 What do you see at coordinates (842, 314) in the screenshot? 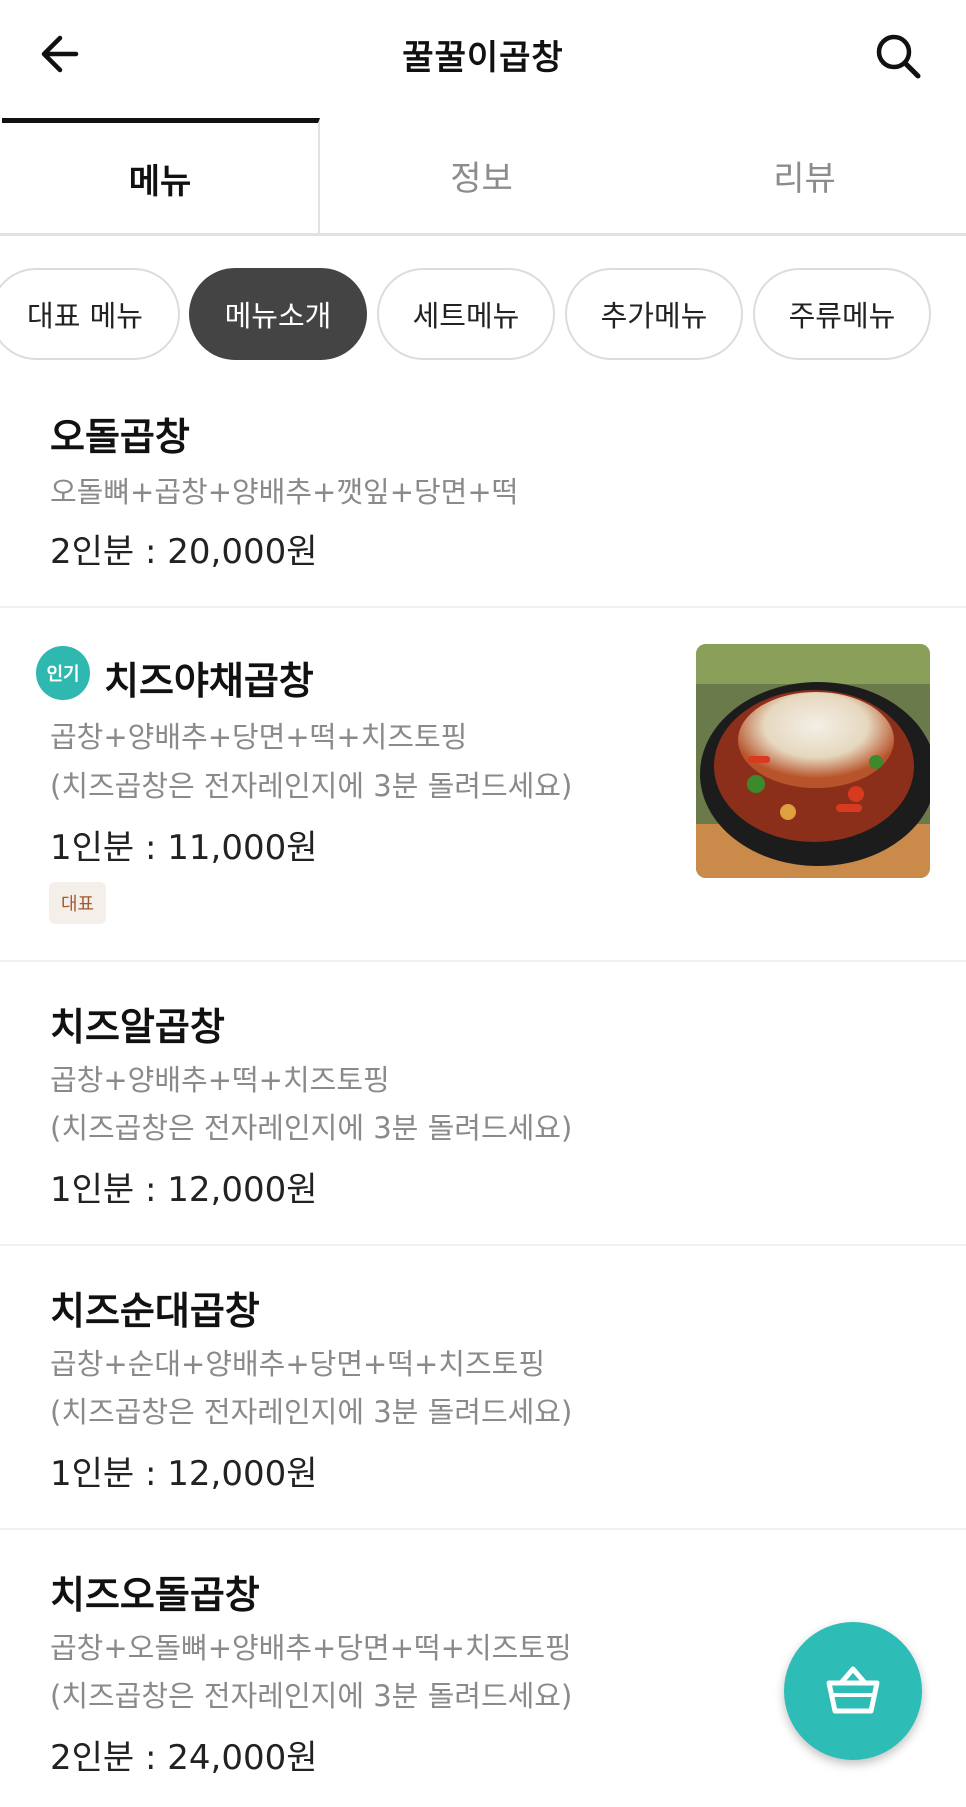
I see `chip-drinks-menu: 주류메뉴` at bounding box center [842, 314].